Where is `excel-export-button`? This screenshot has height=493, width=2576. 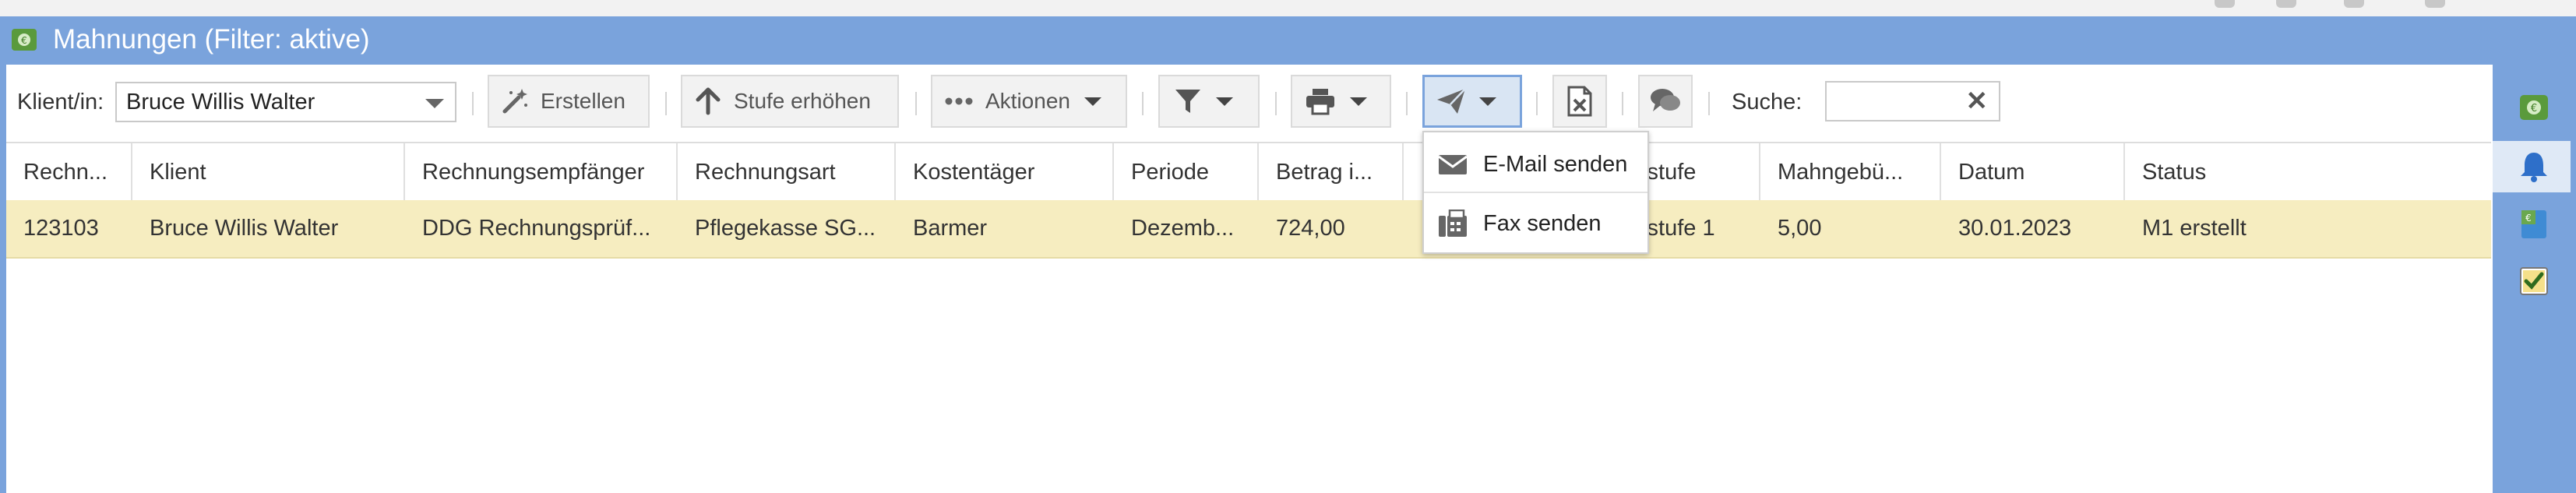 excel-export-button is located at coordinates (1580, 101).